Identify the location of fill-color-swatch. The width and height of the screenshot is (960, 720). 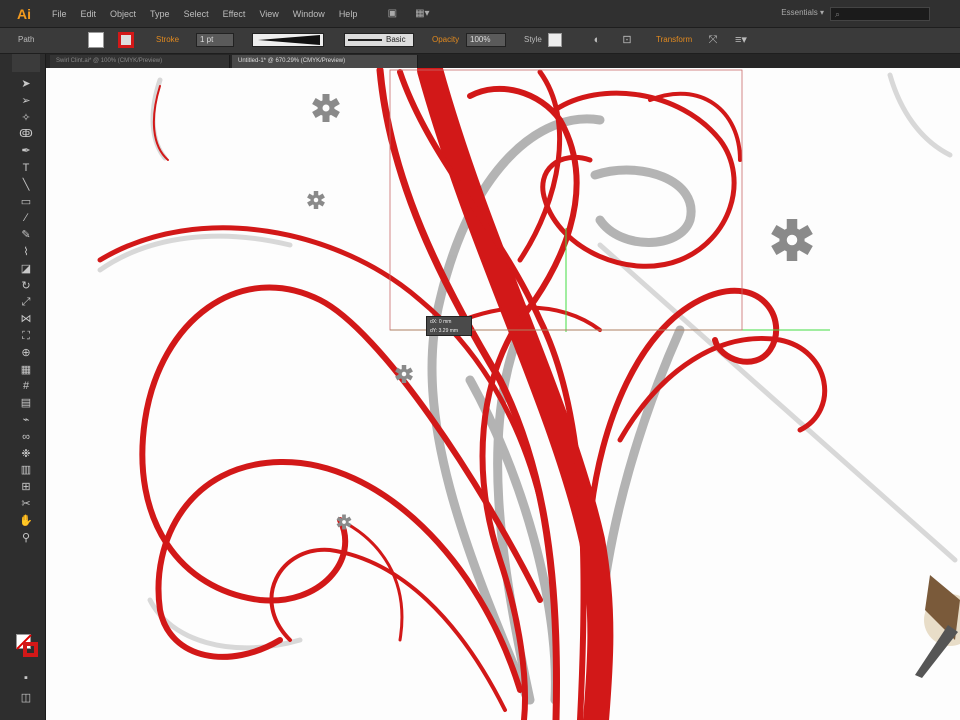
(96, 40).